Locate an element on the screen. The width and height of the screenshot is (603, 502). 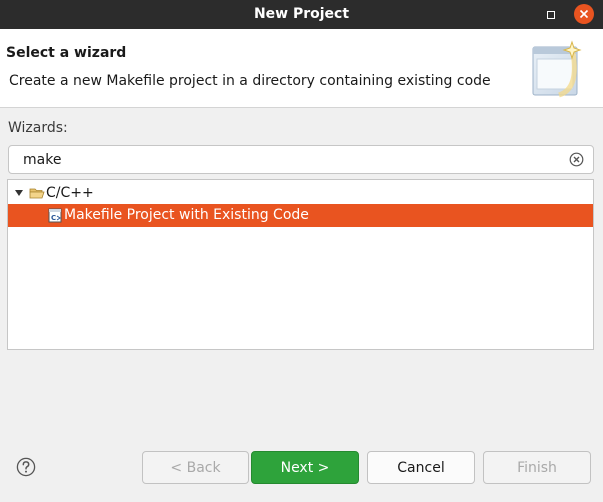
clear-filter-icon is located at coordinates (576, 159).